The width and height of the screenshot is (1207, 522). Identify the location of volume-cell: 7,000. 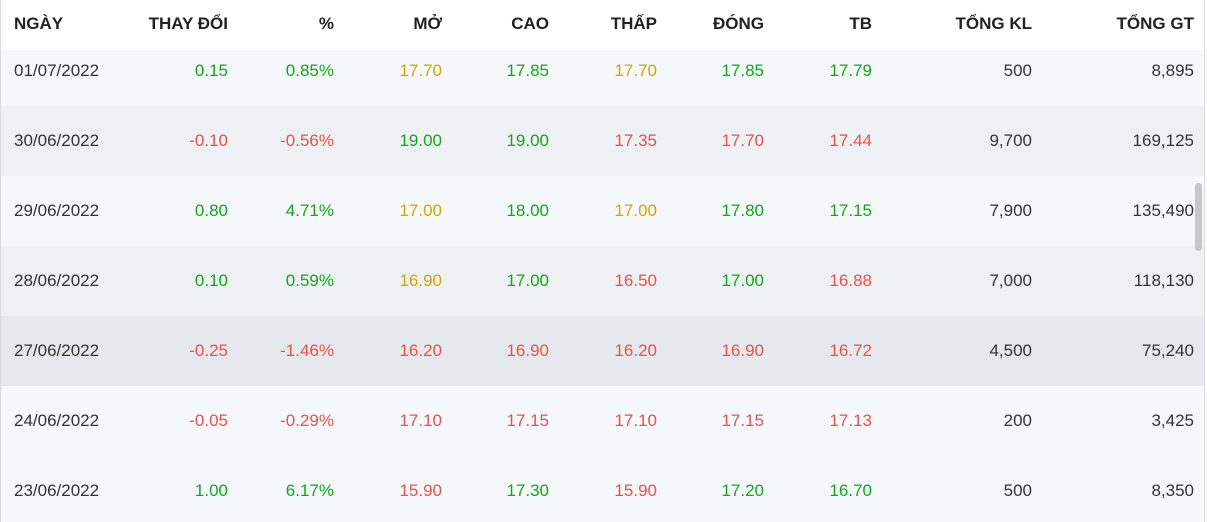
(1010, 280).